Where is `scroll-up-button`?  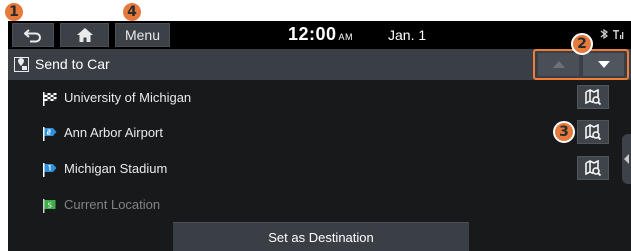
scroll-up-button is located at coordinates (558, 64).